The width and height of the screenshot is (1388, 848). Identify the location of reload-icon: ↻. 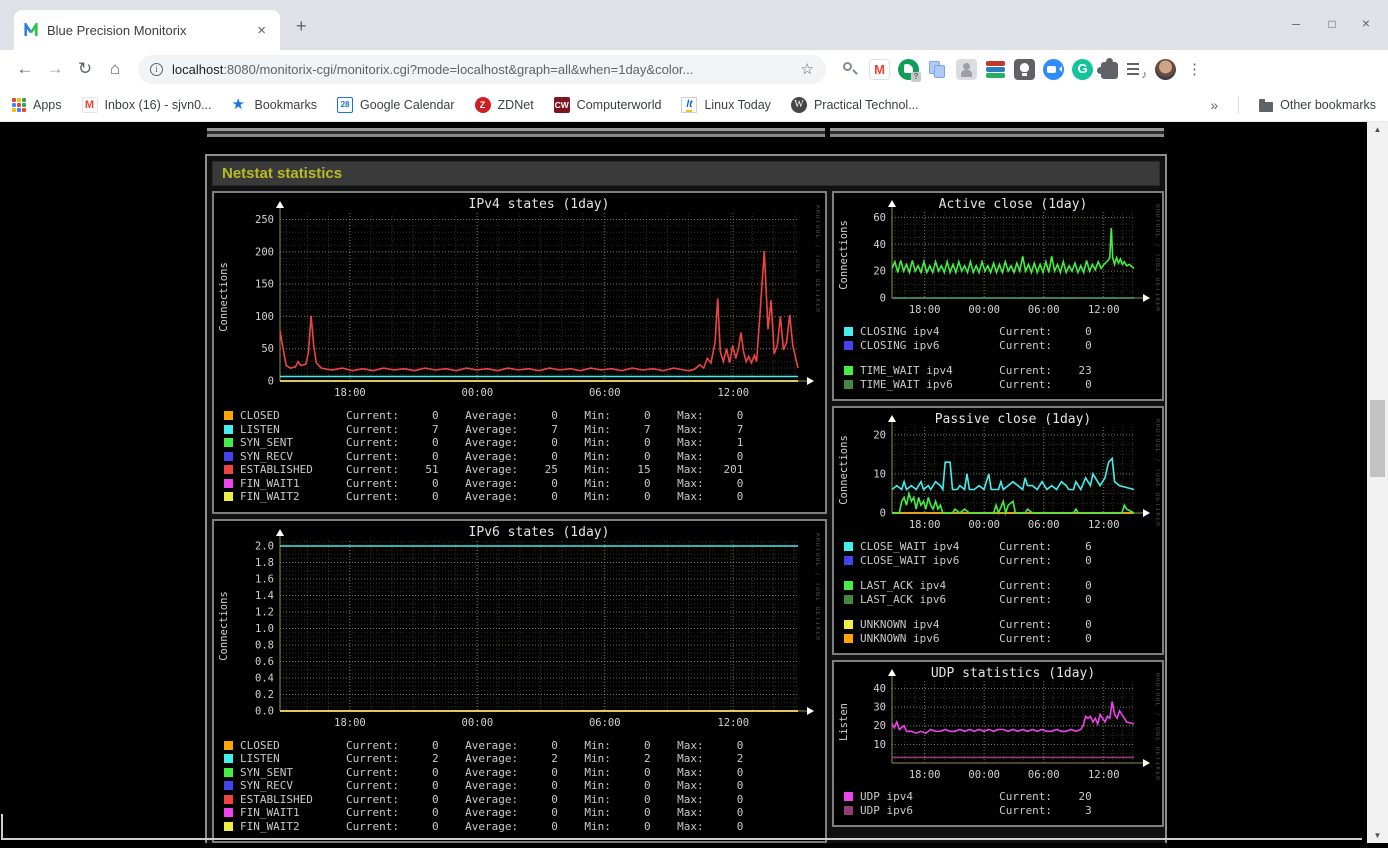
(85, 69).